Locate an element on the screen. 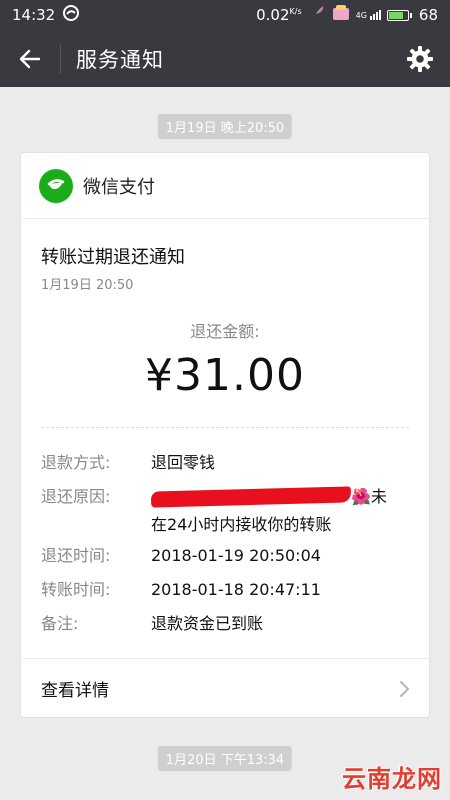 This screenshot has height=800, width=450. status-bar: 14:32 0.02K/s 4G 68 is located at coordinates (225, 15).